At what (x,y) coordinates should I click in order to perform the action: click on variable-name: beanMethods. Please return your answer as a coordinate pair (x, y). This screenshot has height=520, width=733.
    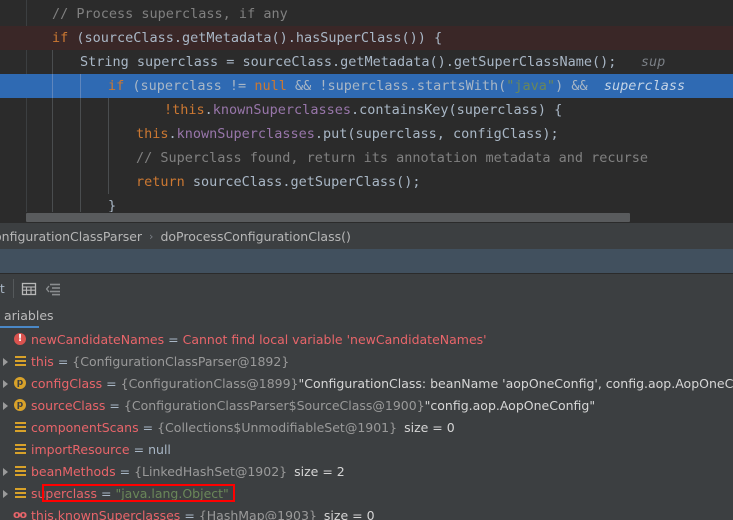
    Looking at the image, I should click on (73, 471).